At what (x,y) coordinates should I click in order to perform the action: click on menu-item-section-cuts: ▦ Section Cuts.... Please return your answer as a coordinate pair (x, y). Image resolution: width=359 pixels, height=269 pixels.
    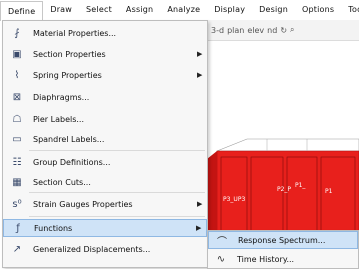
    Looking at the image, I should click on (105, 182).